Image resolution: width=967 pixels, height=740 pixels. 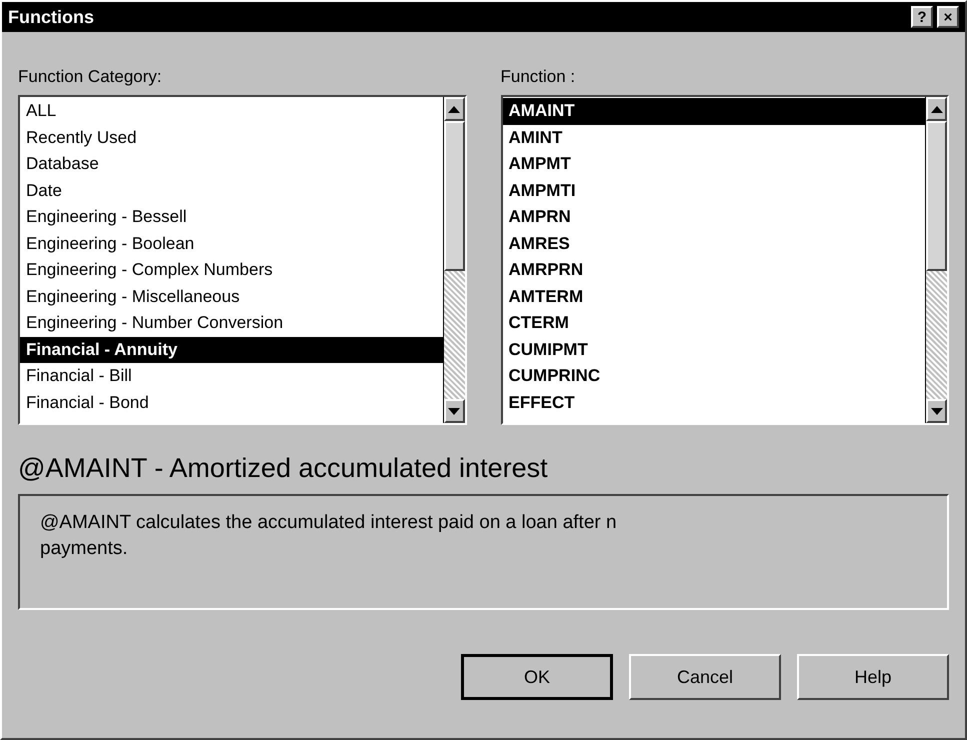 What do you see at coordinates (705, 677) in the screenshot?
I see `dialog-button: Cancel` at bounding box center [705, 677].